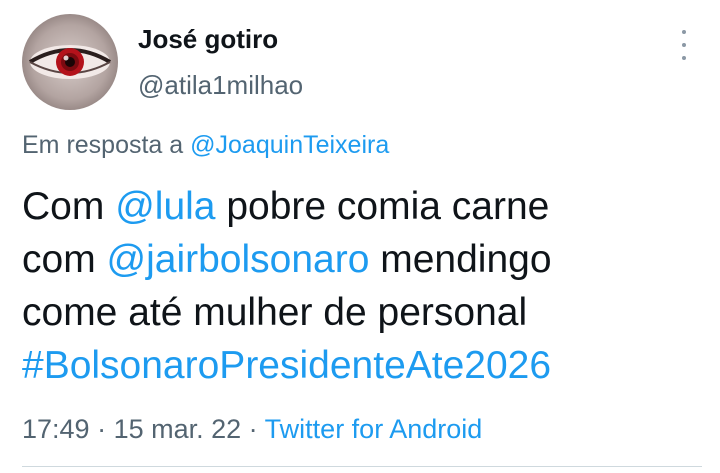 The image size is (720, 473). I want to click on mention-lula-link: @lula, so click(165, 206).